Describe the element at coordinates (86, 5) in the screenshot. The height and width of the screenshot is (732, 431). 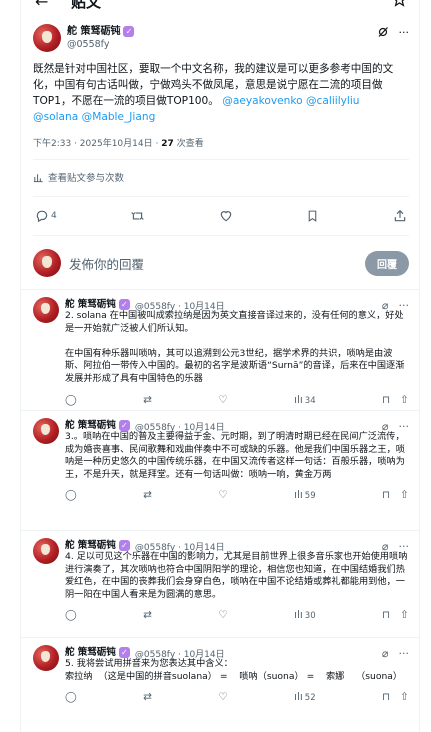
I see `page-title: 贴文` at that location.